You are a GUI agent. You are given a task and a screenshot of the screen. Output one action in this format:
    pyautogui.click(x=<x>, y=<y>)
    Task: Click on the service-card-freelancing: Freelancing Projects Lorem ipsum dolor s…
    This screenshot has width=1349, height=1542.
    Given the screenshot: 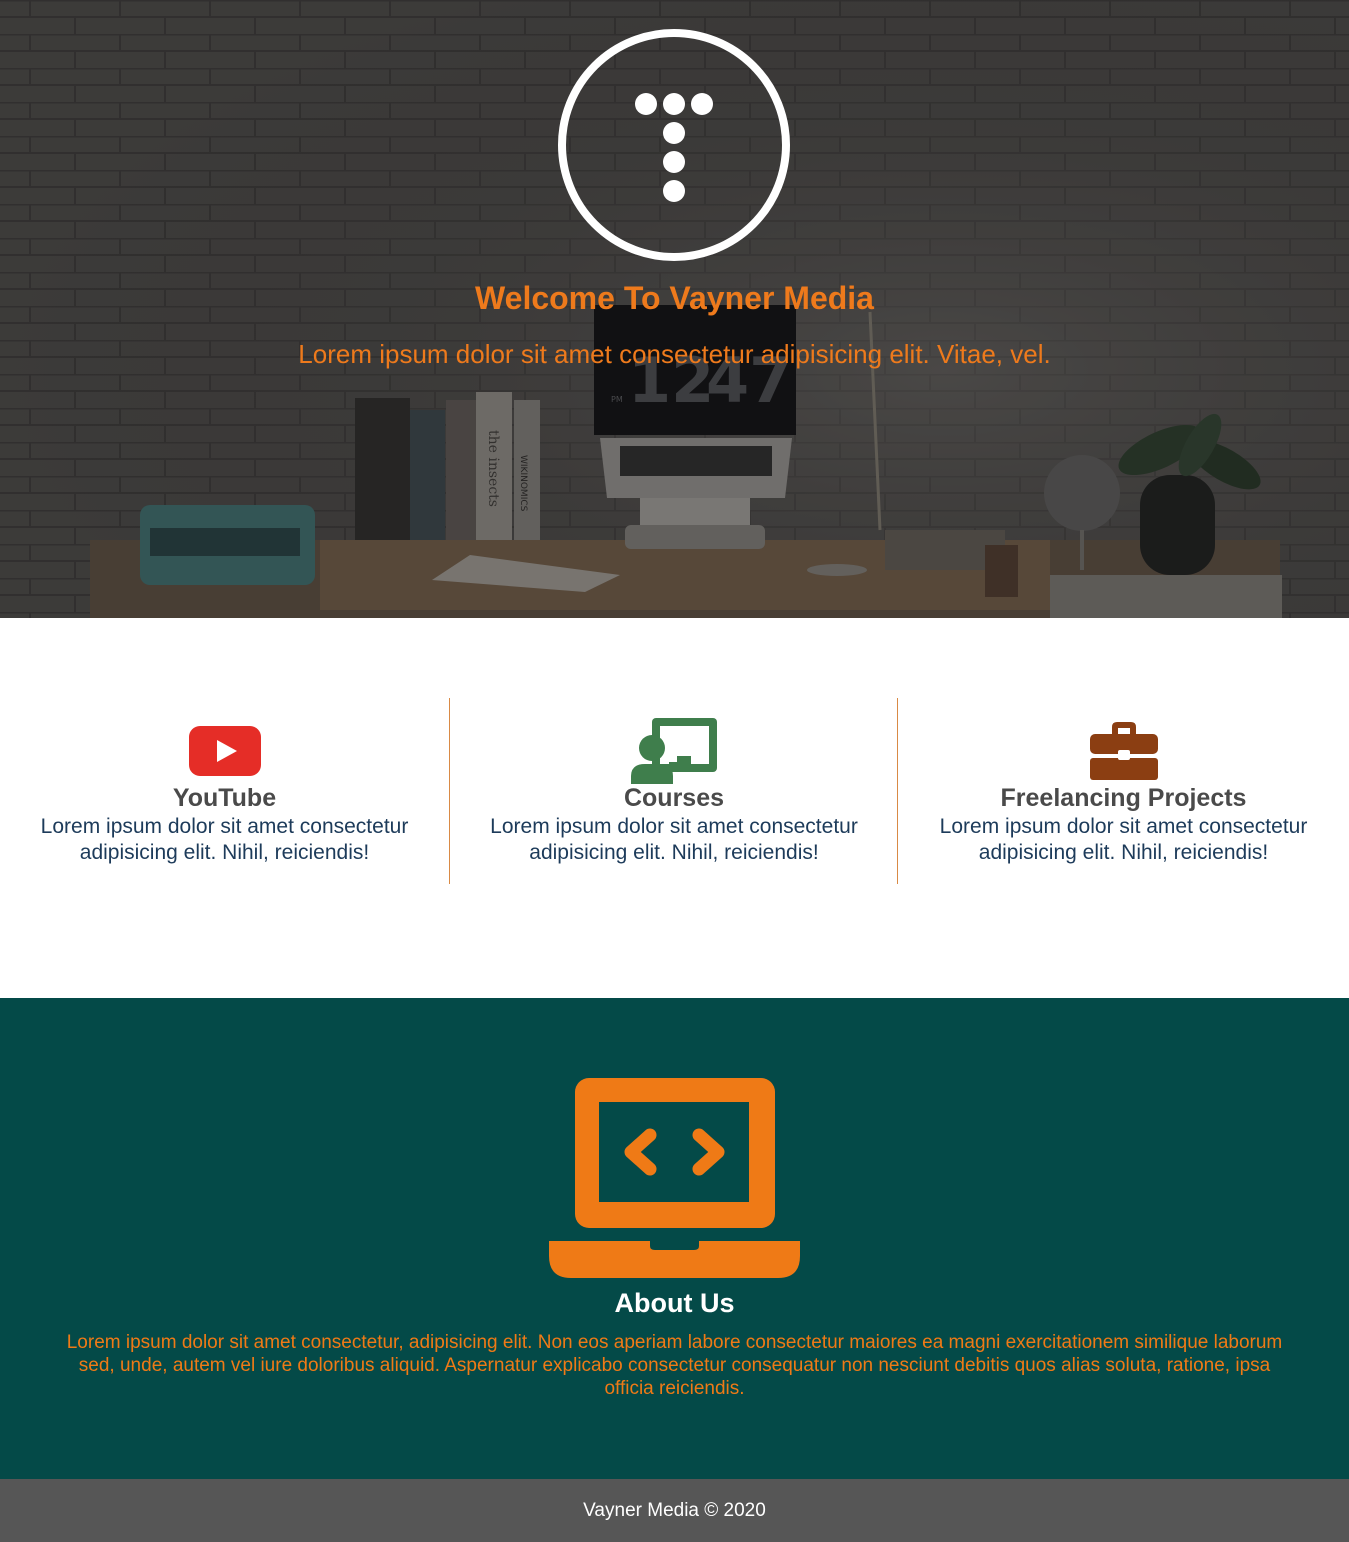 What is the action you would take?
    pyautogui.click(x=1123, y=791)
    